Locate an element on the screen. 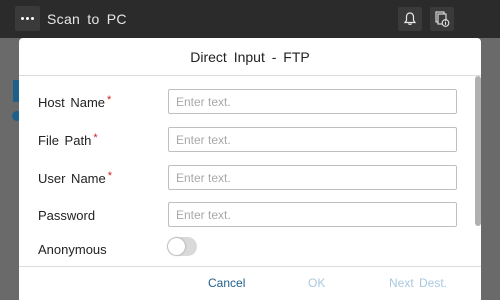 This screenshot has height=300, width=500. password-input is located at coordinates (312, 214).